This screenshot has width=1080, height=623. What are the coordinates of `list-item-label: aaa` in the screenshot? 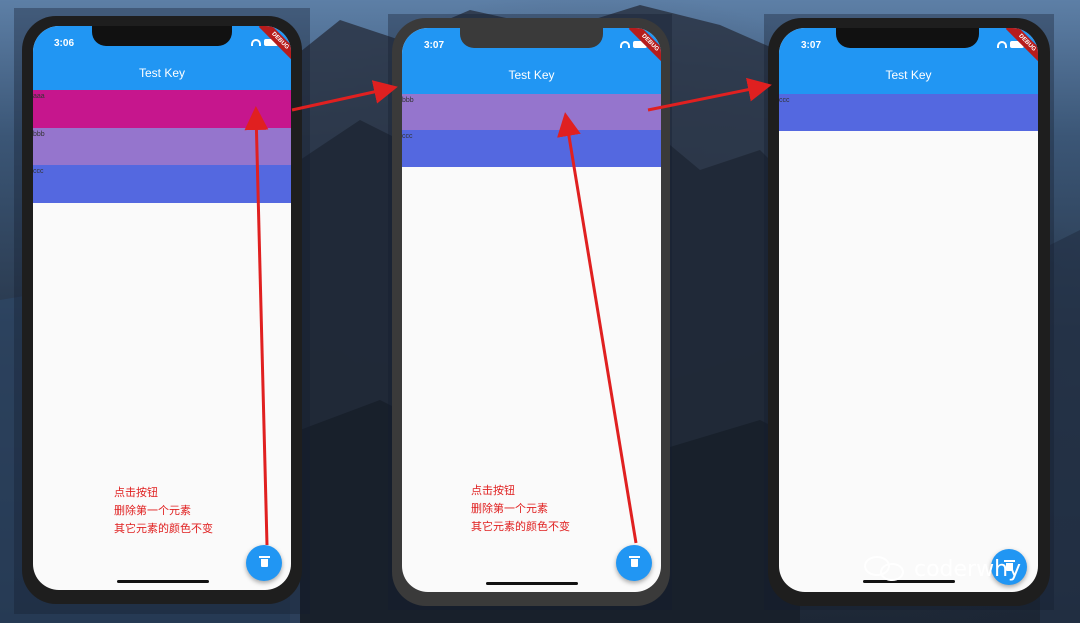 It's located at (39, 96).